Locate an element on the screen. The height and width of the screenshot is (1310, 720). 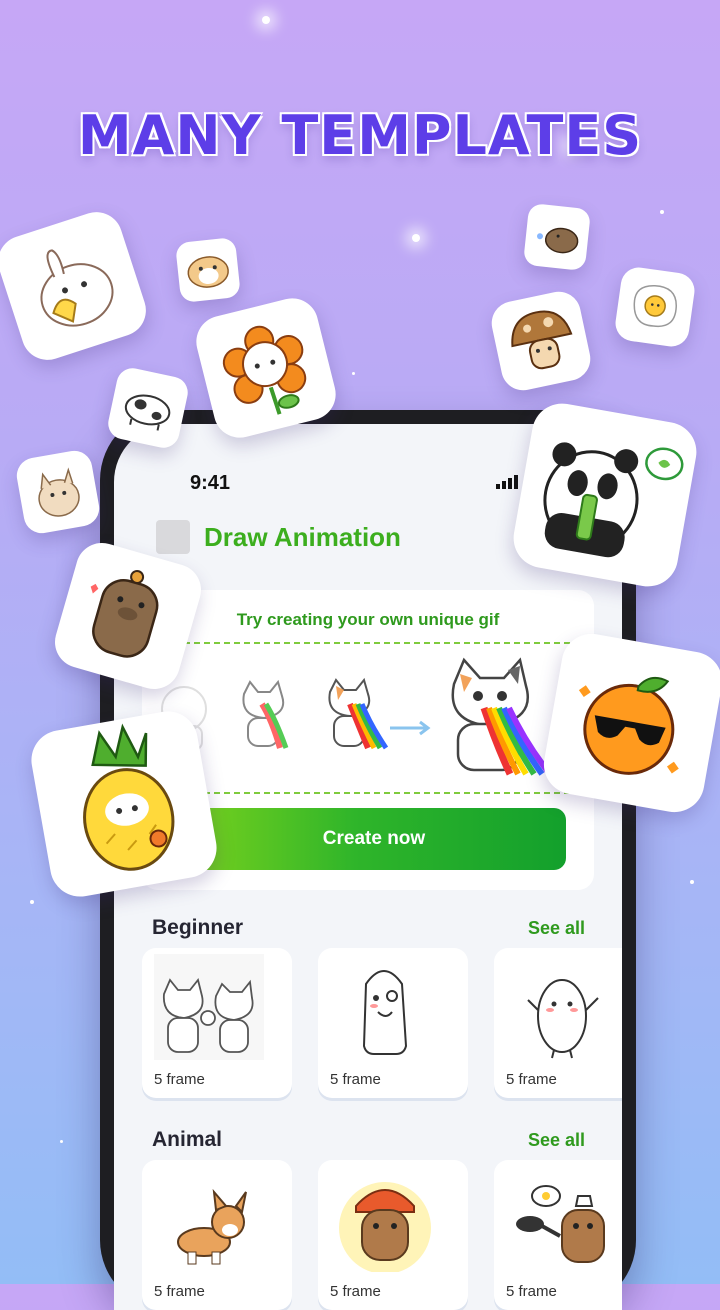
app-title: Draw Animation is located at coordinates (302, 536).